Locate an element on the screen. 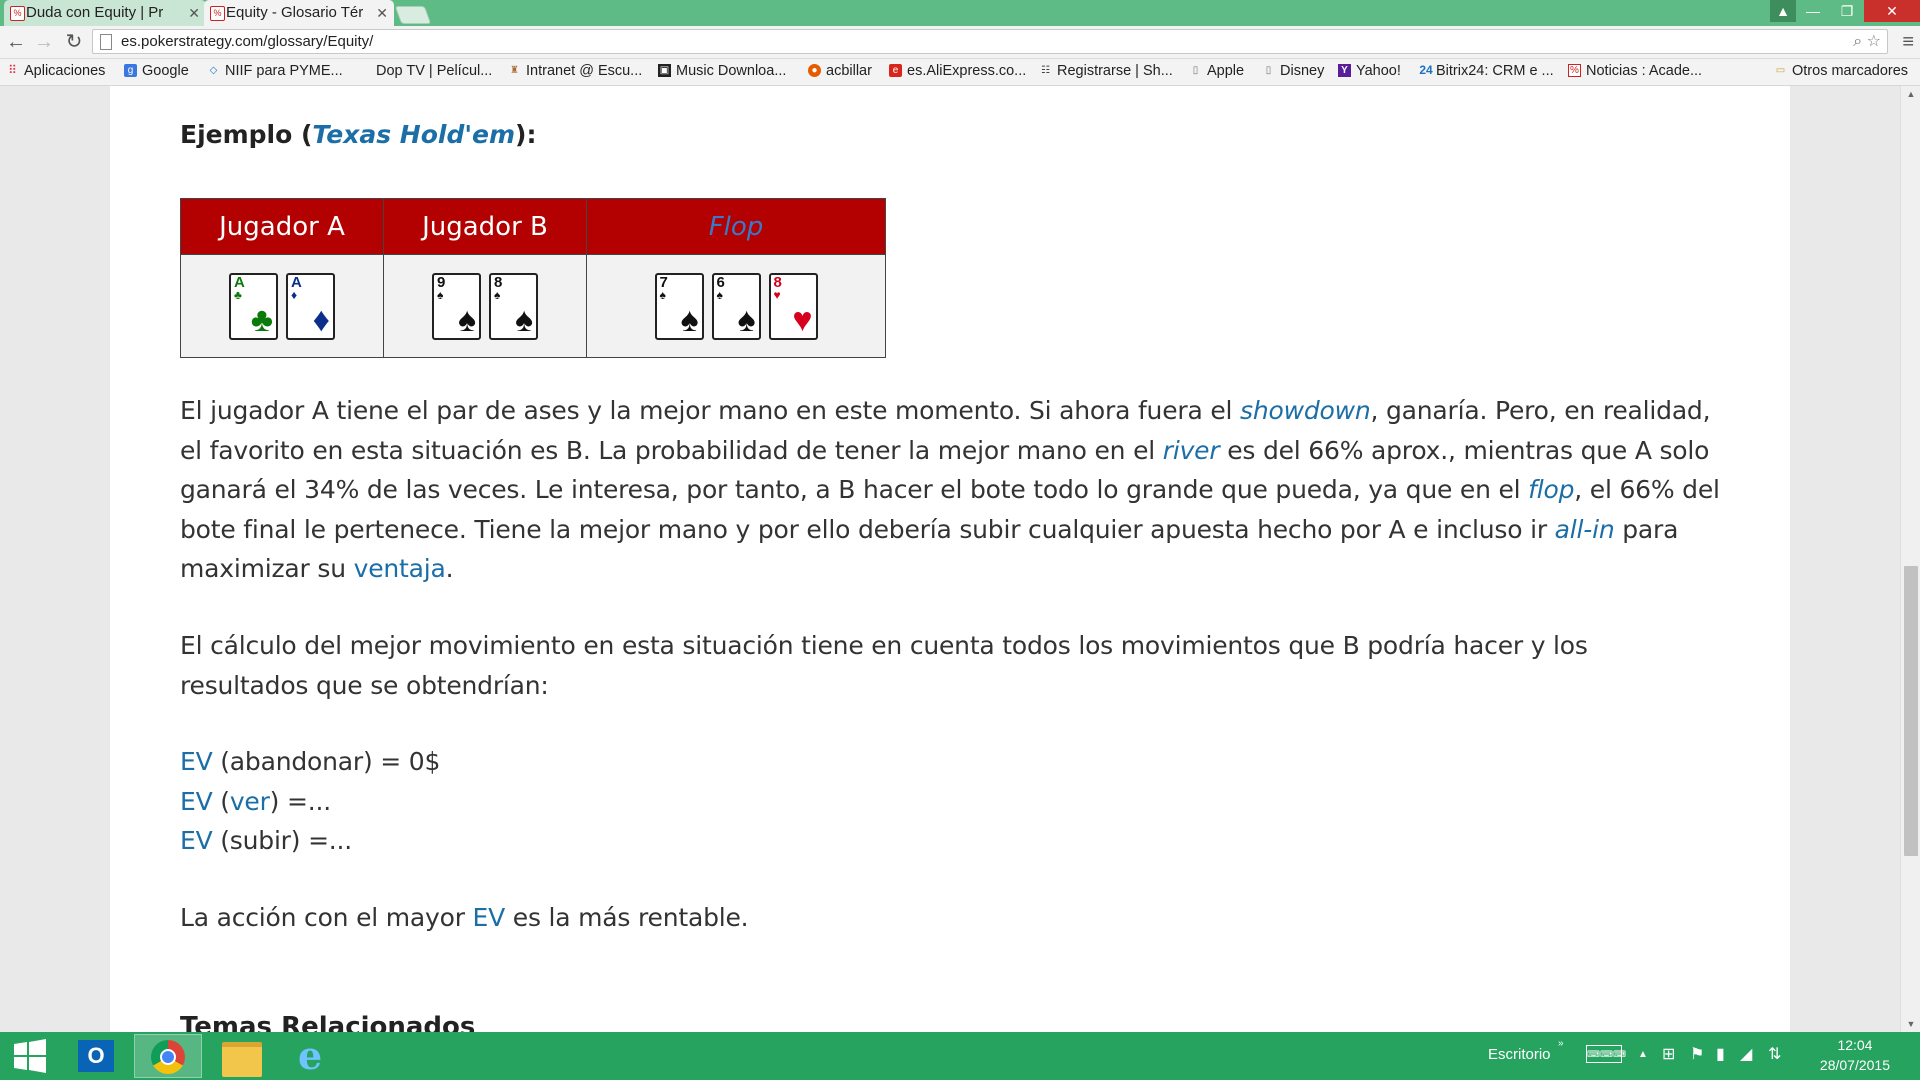 The width and height of the screenshot is (1920, 1080). other-bookmarks: ▭ Otros marcadores is located at coordinates (1841, 72).